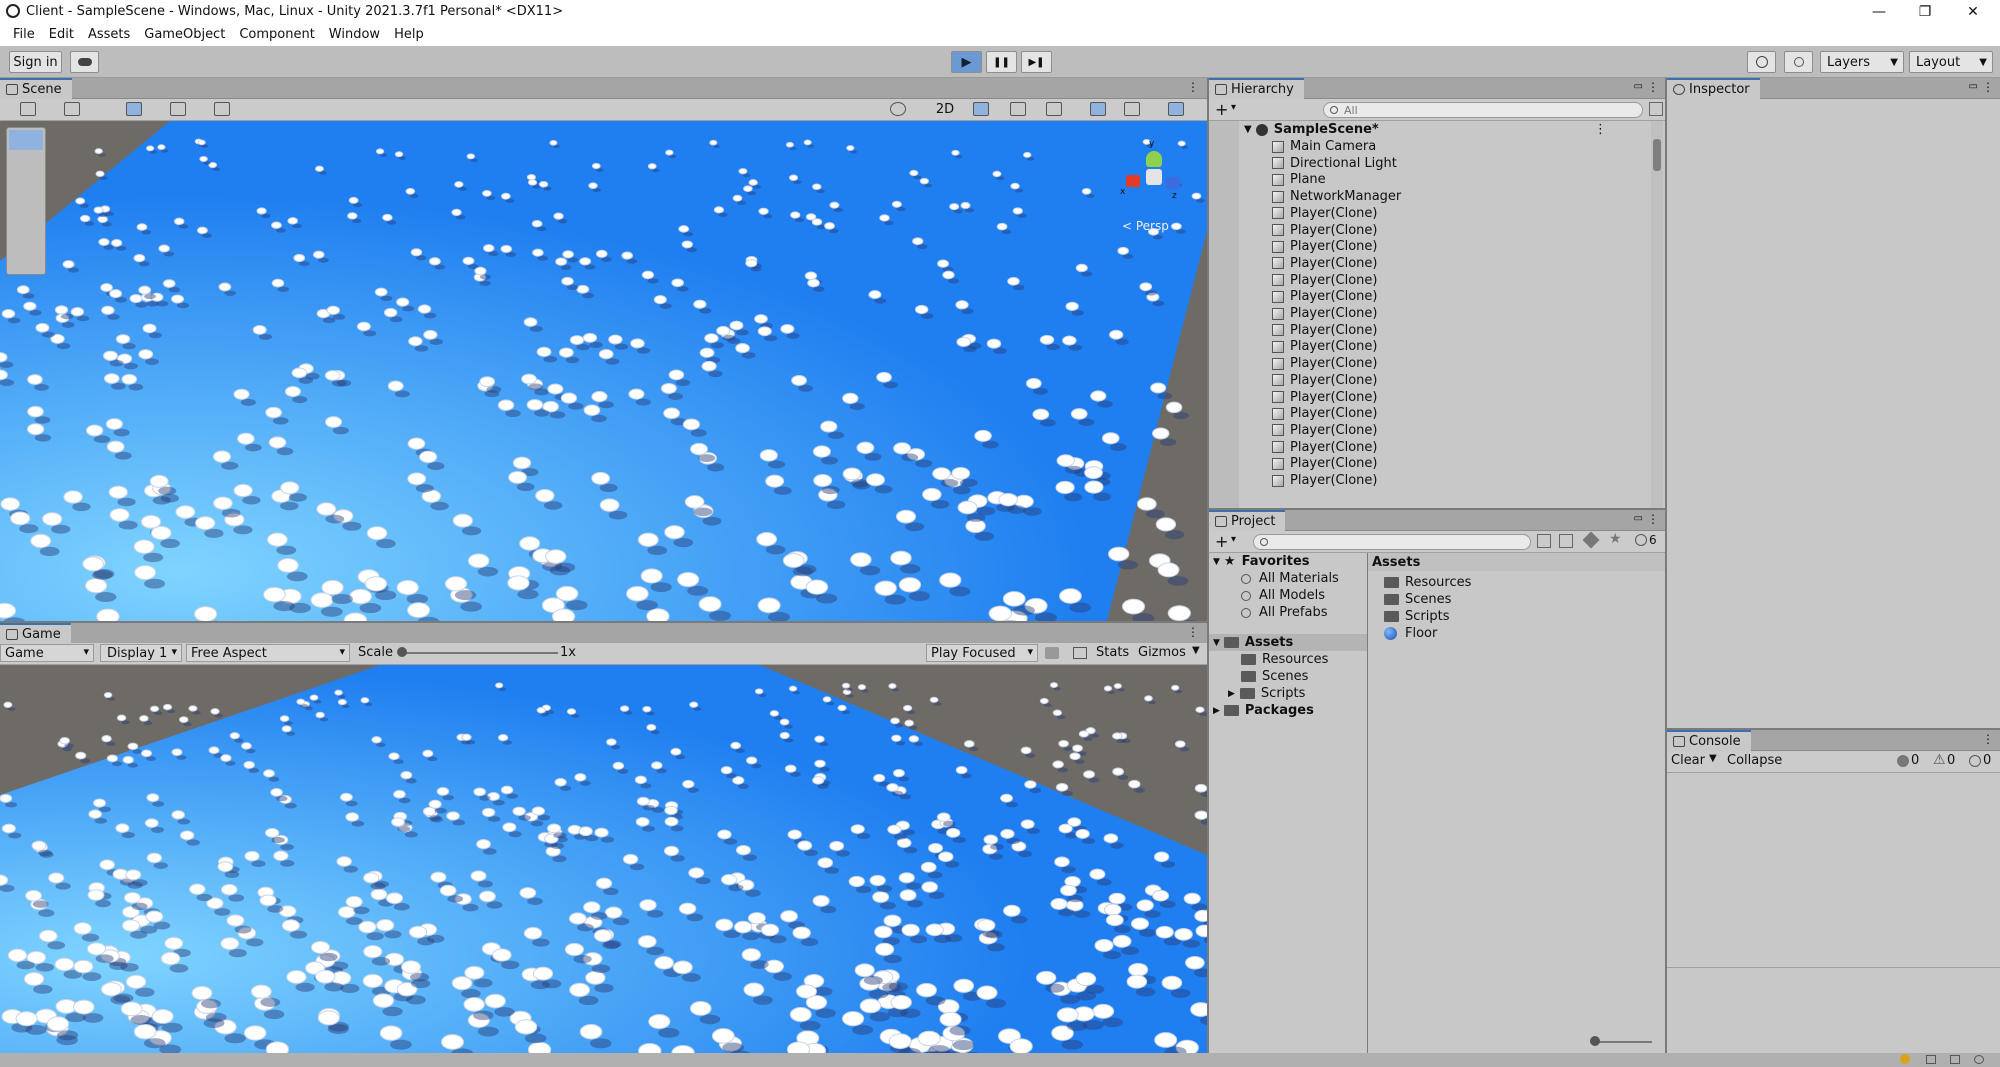  Describe the element at coordinates (479, 653) in the screenshot. I see `scale-slider-track` at that location.